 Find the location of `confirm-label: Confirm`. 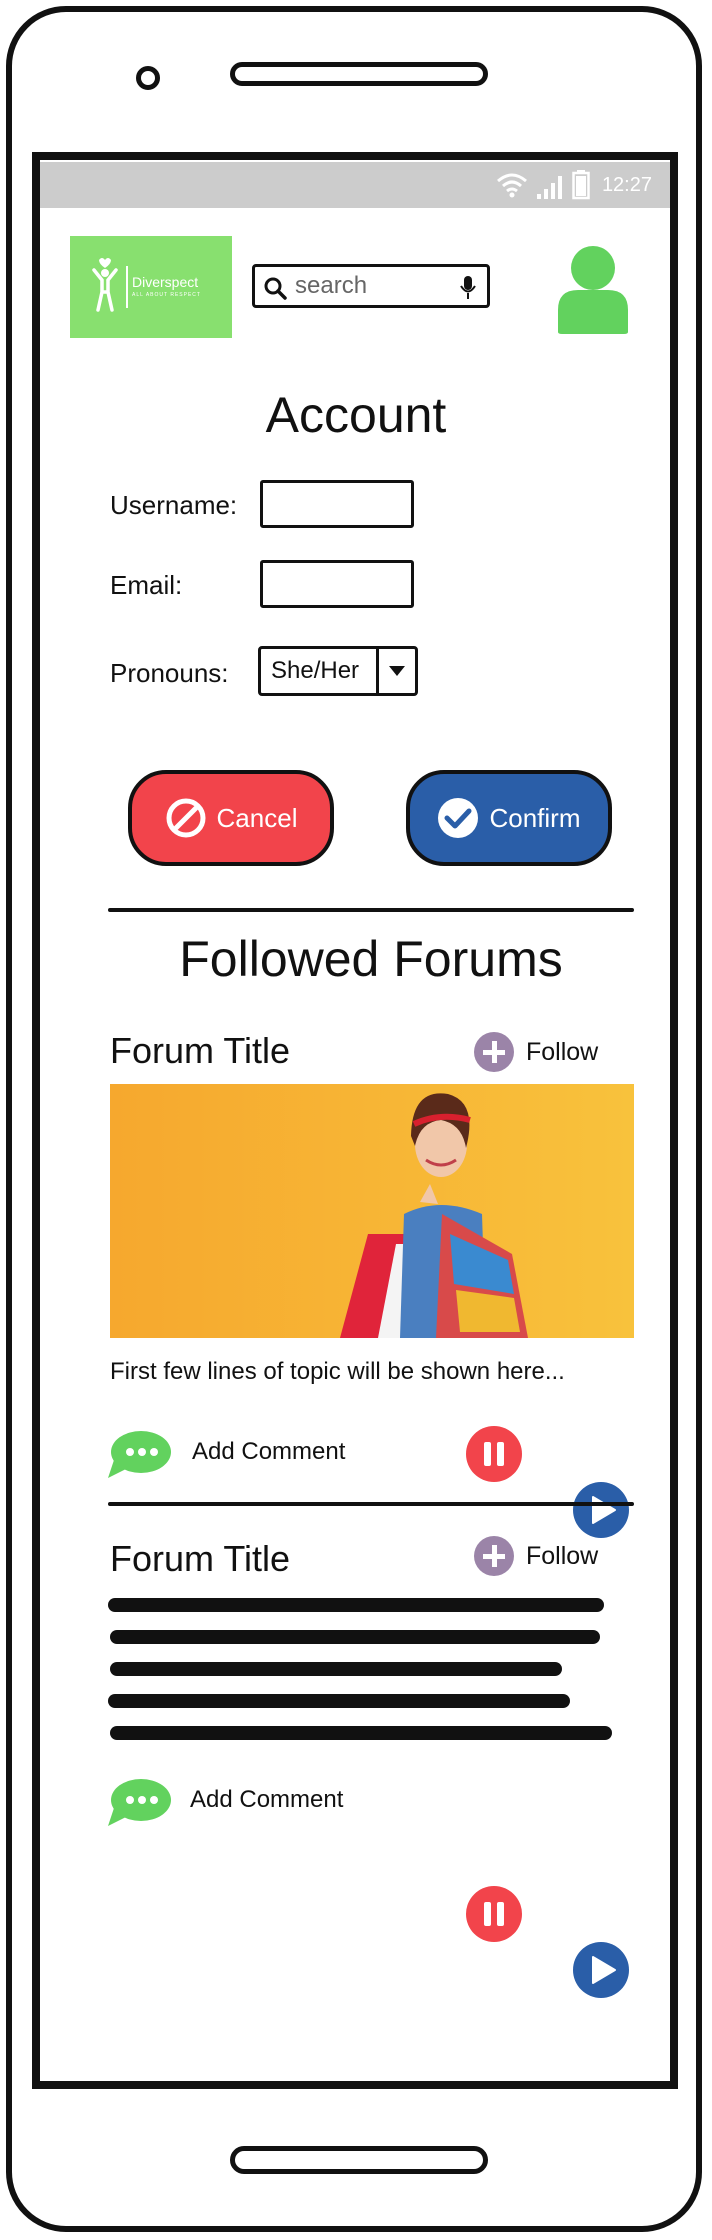

confirm-label: Confirm is located at coordinates (535, 817).